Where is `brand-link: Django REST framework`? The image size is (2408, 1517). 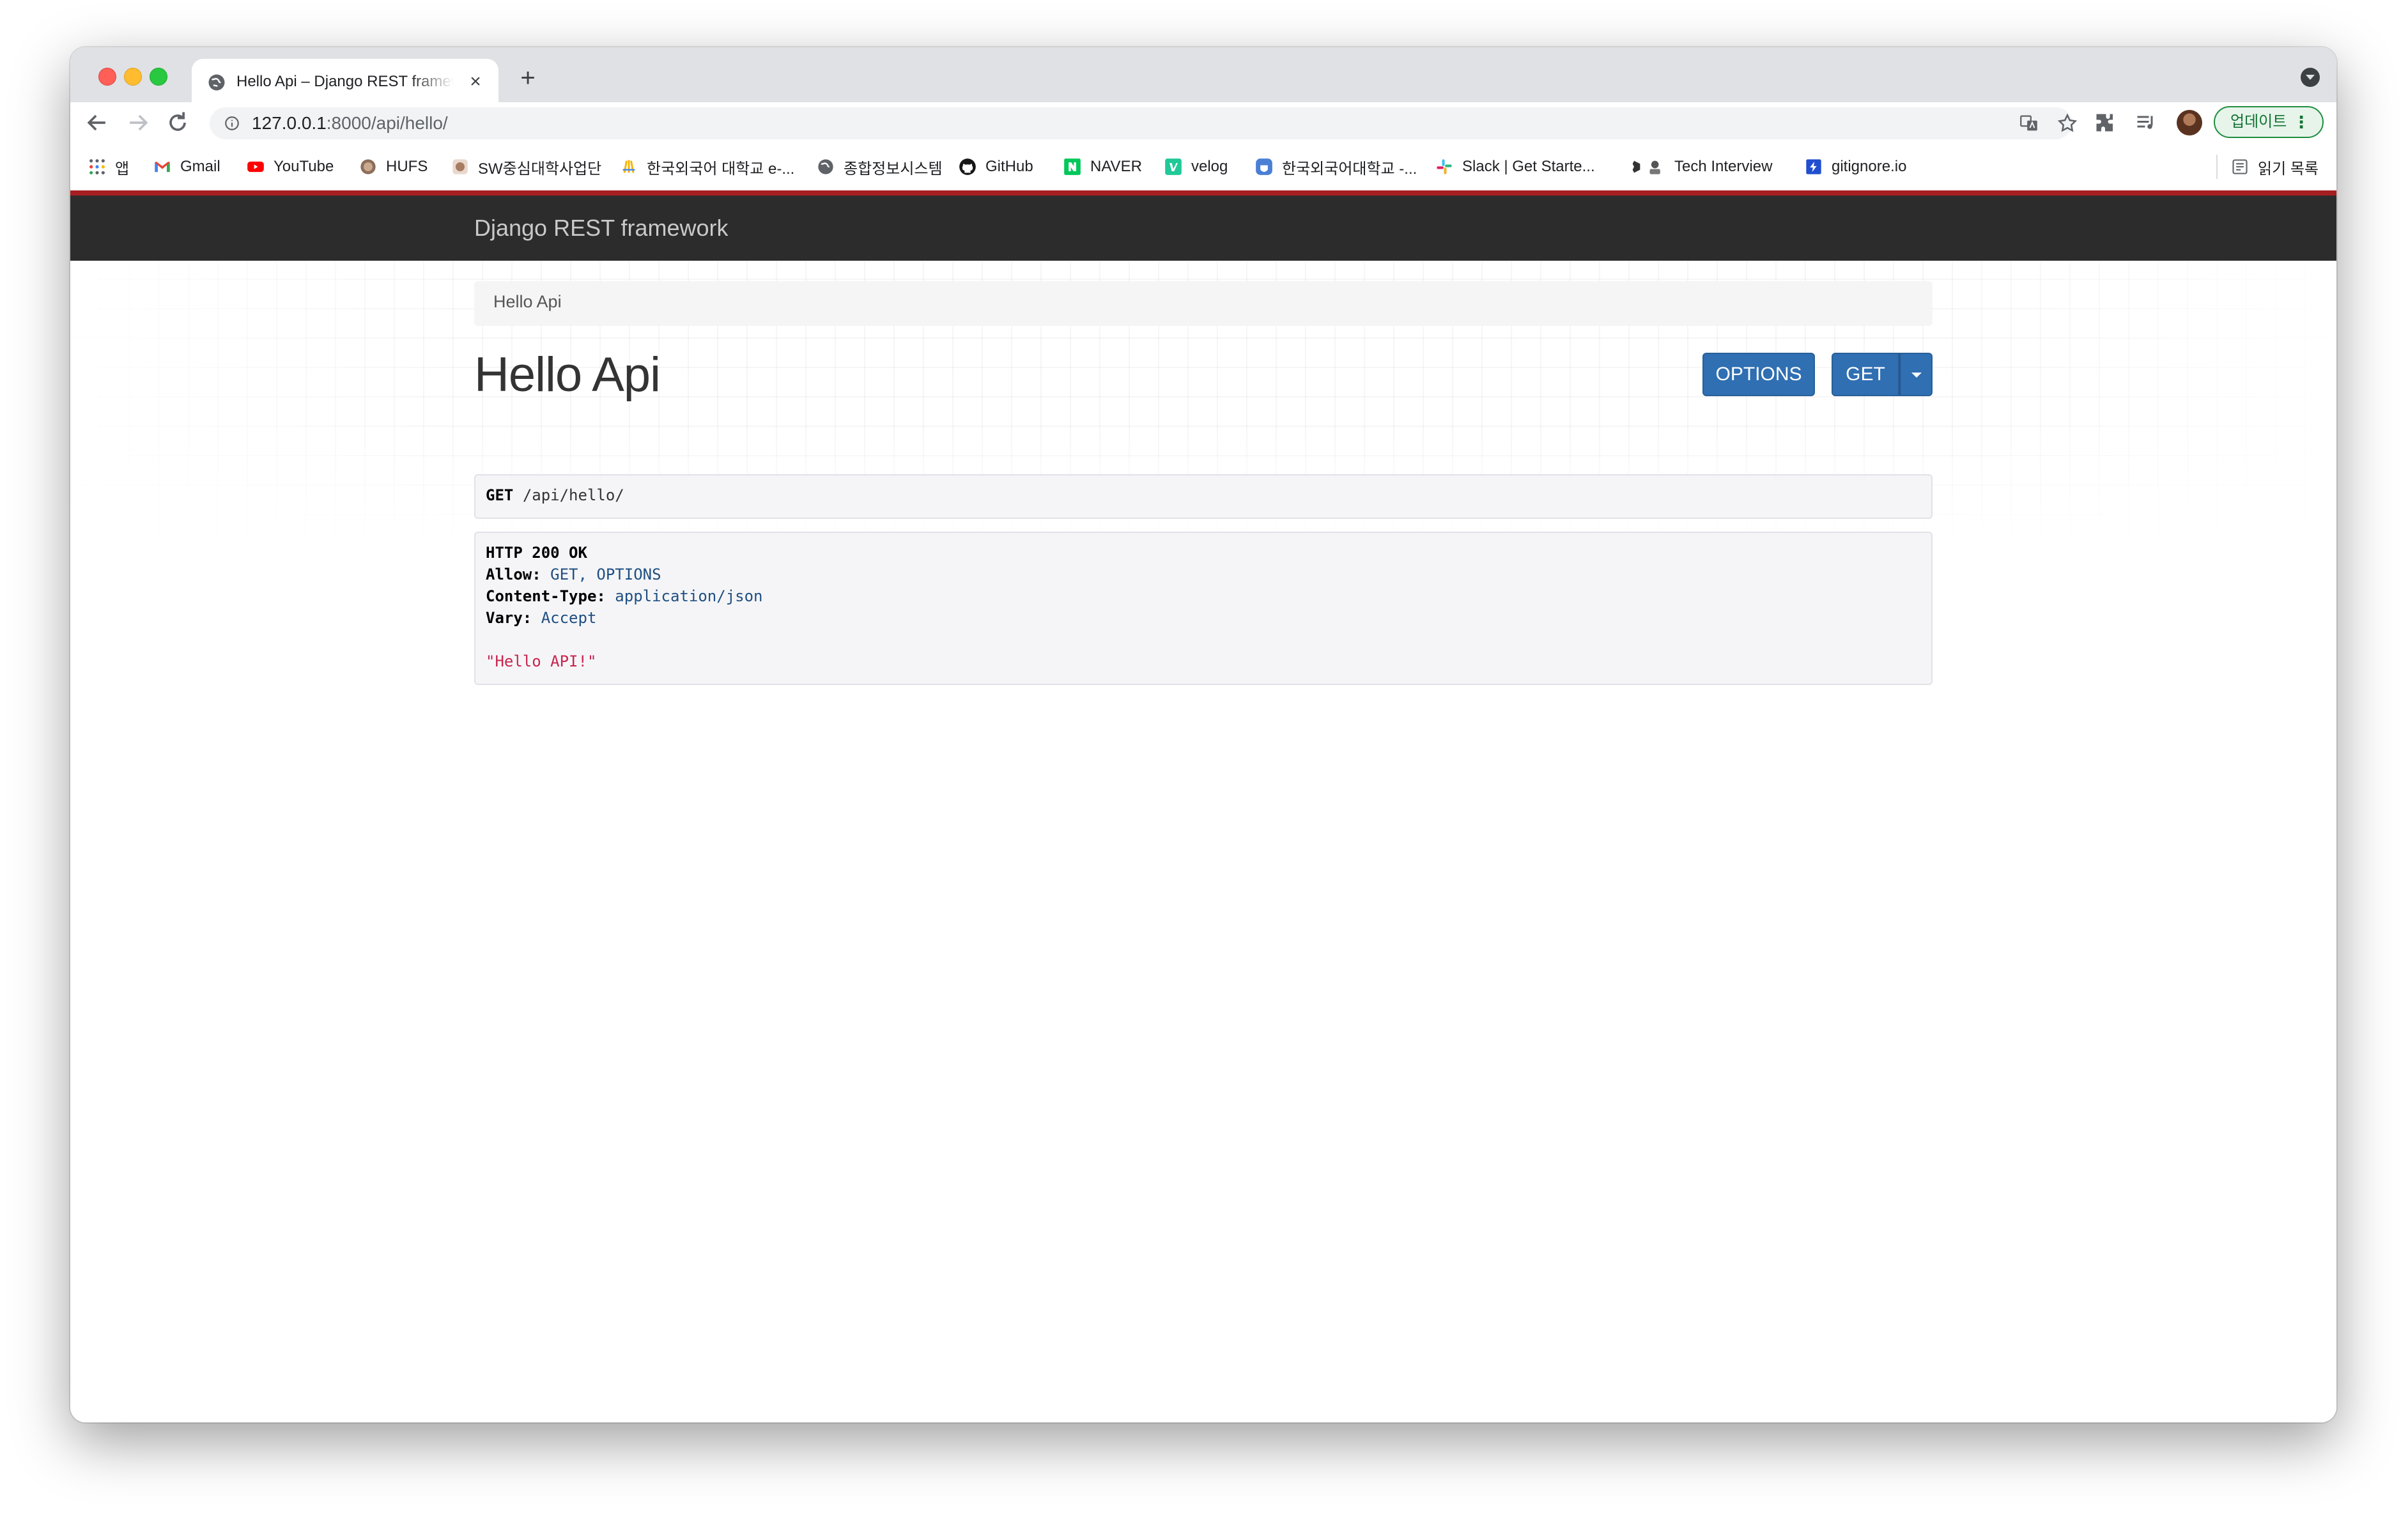 brand-link: Django REST framework is located at coordinates (601, 229).